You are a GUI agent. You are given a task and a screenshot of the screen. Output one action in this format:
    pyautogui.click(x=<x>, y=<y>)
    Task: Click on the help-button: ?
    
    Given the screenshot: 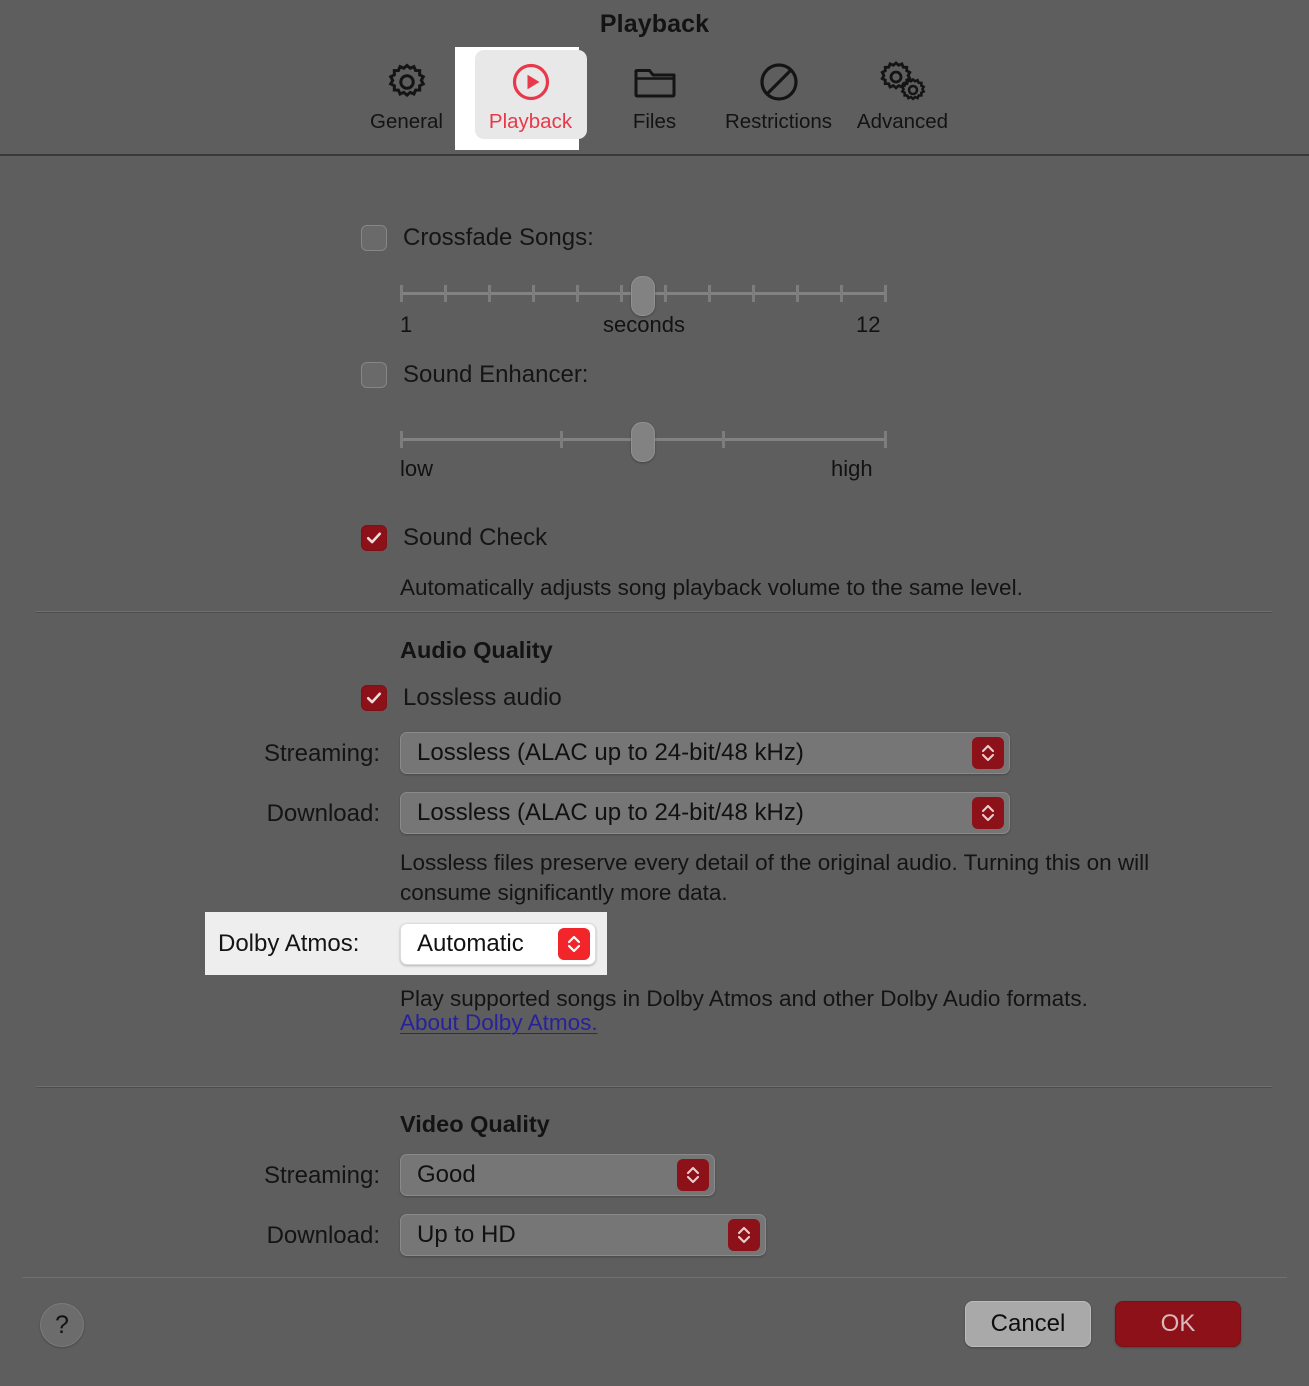 What is the action you would take?
    pyautogui.click(x=62, y=1325)
    